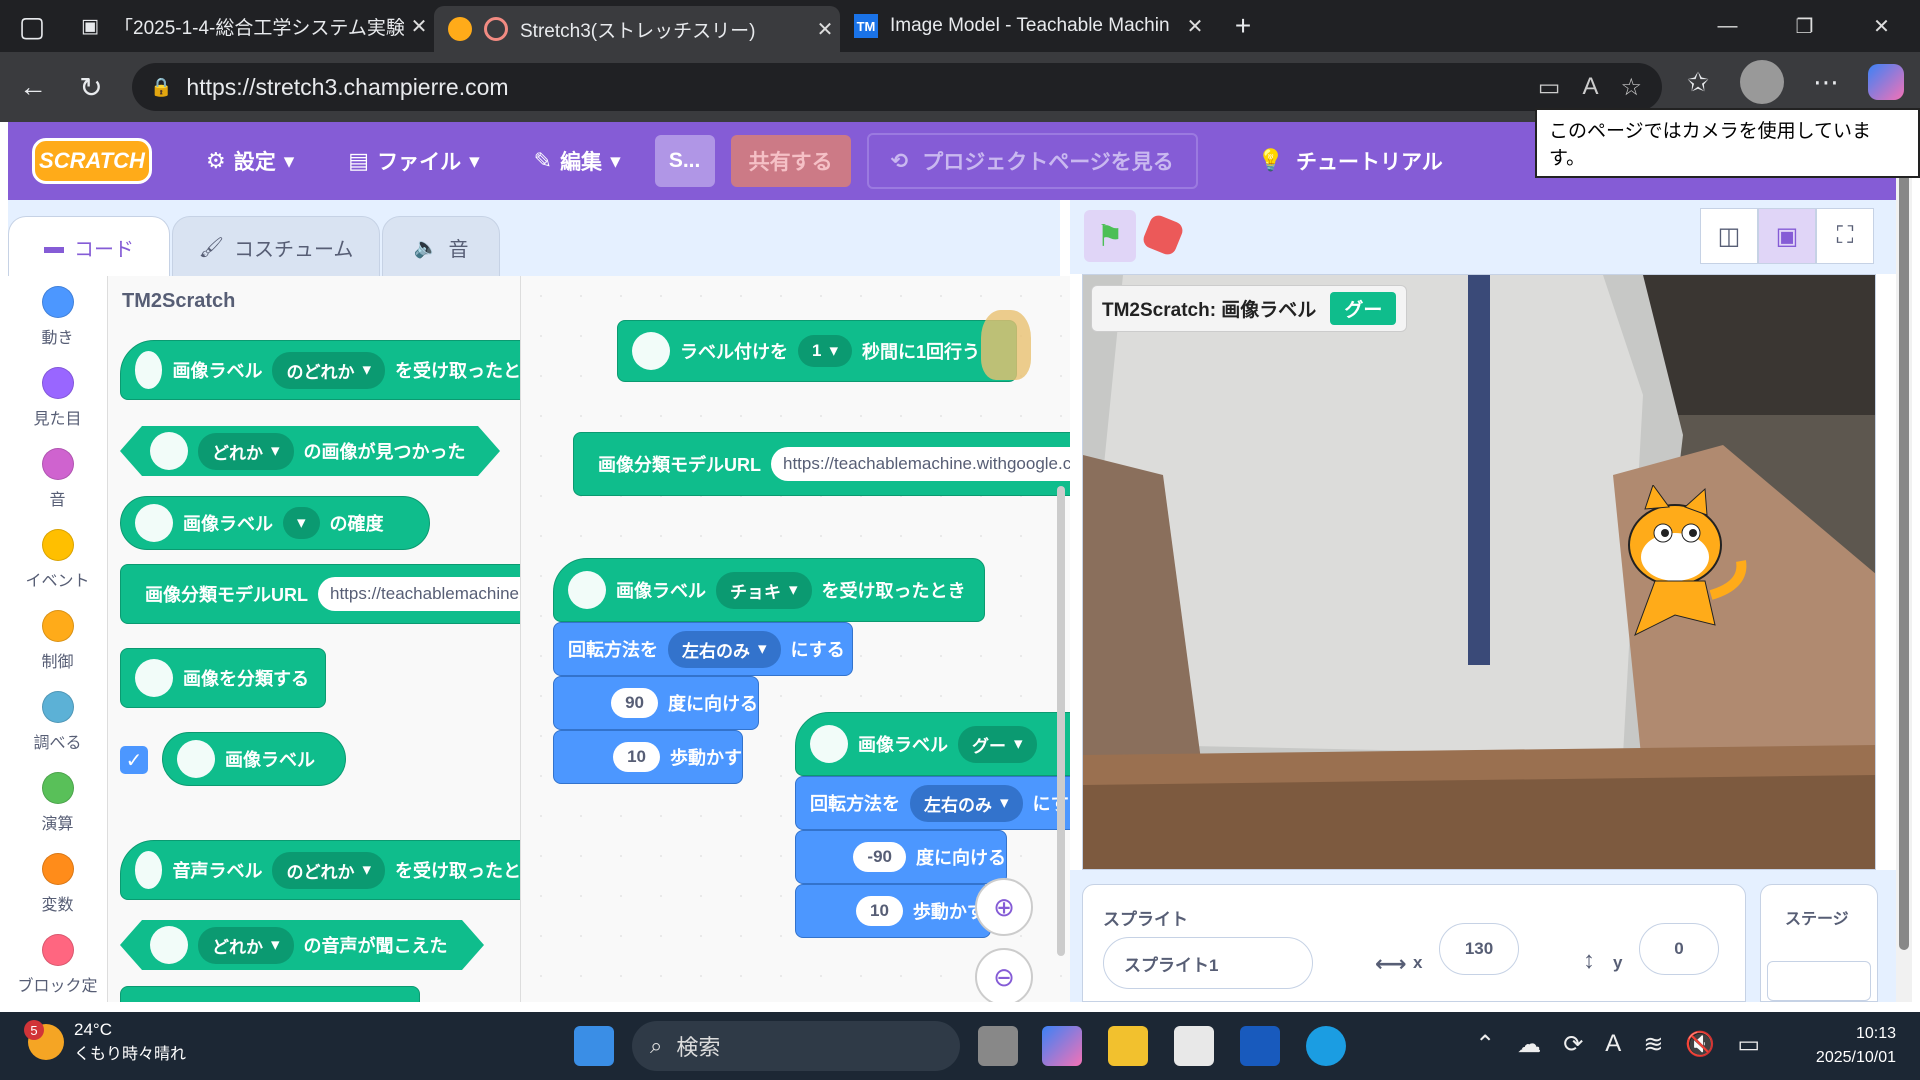  What do you see at coordinates (1590, 87) in the screenshot?
I see `read-aloud-icon: A` at bounding box center [1590, 87].